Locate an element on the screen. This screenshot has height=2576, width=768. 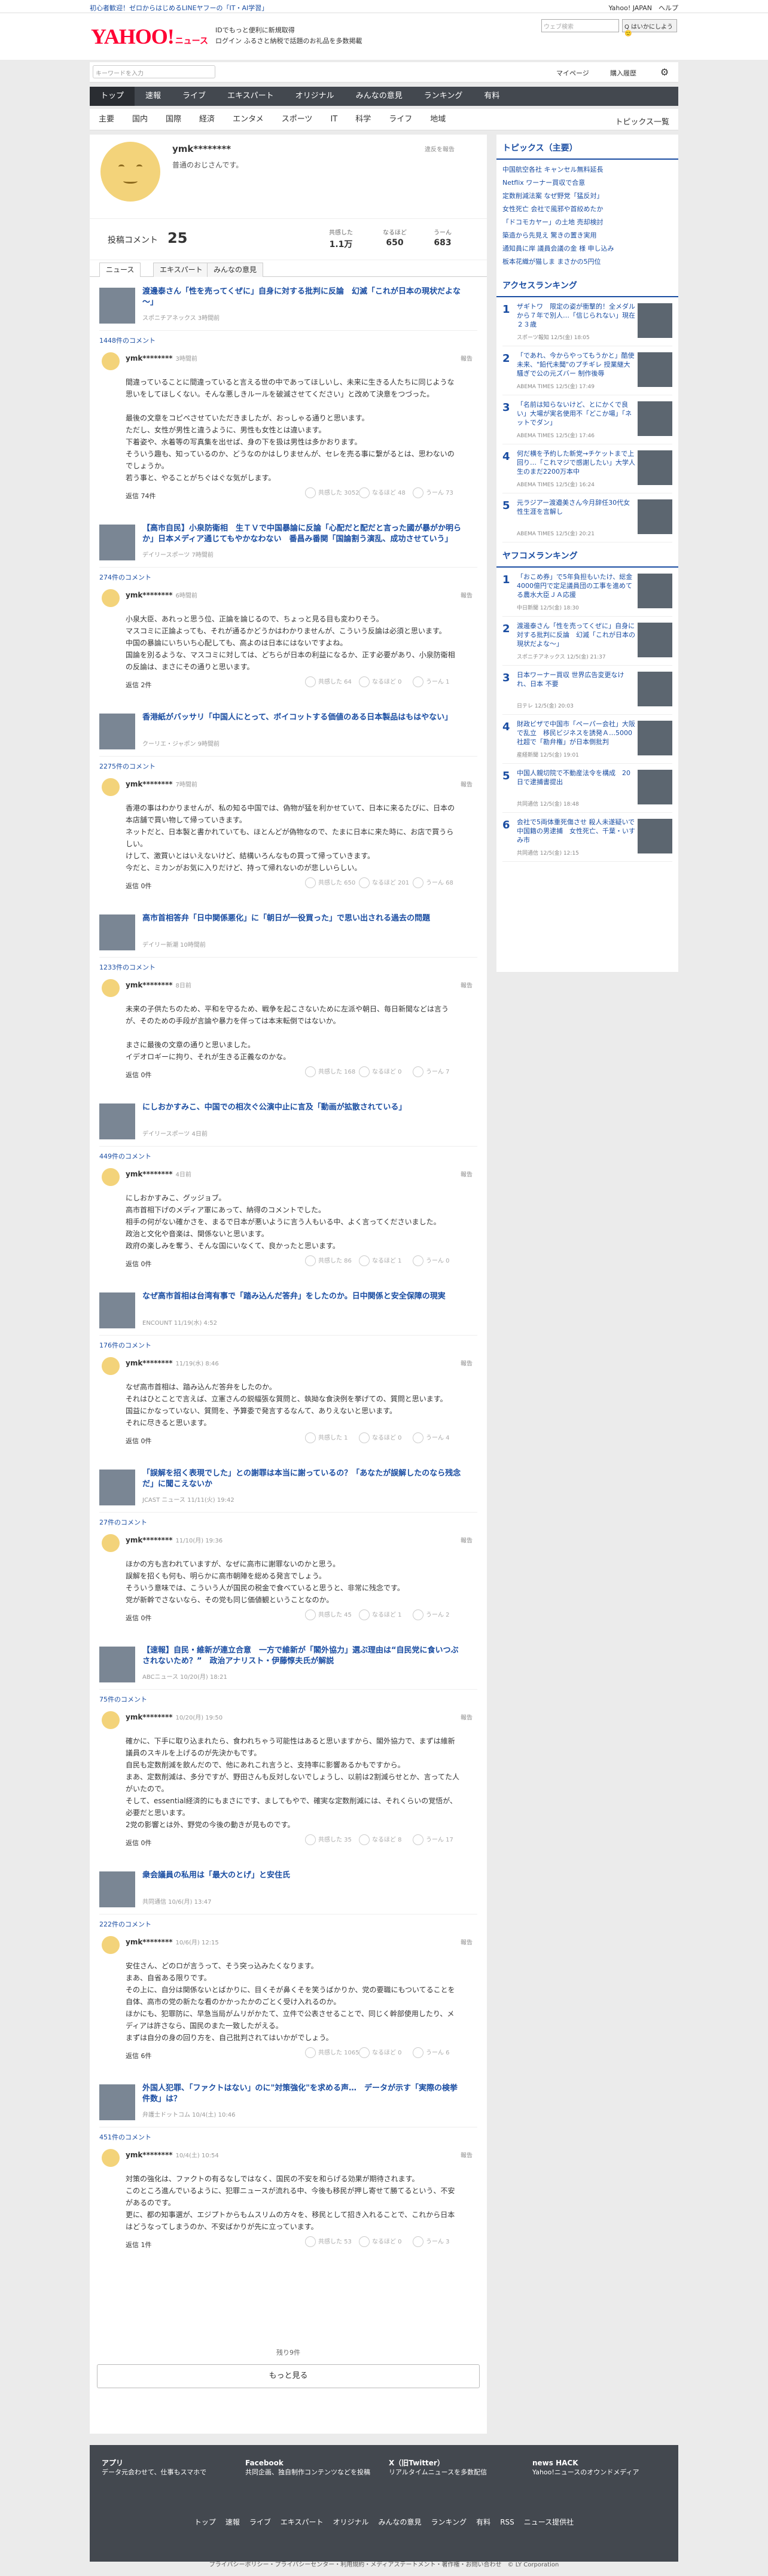
reaction-button: なるほど 201 is located at coordinates (384, 883).